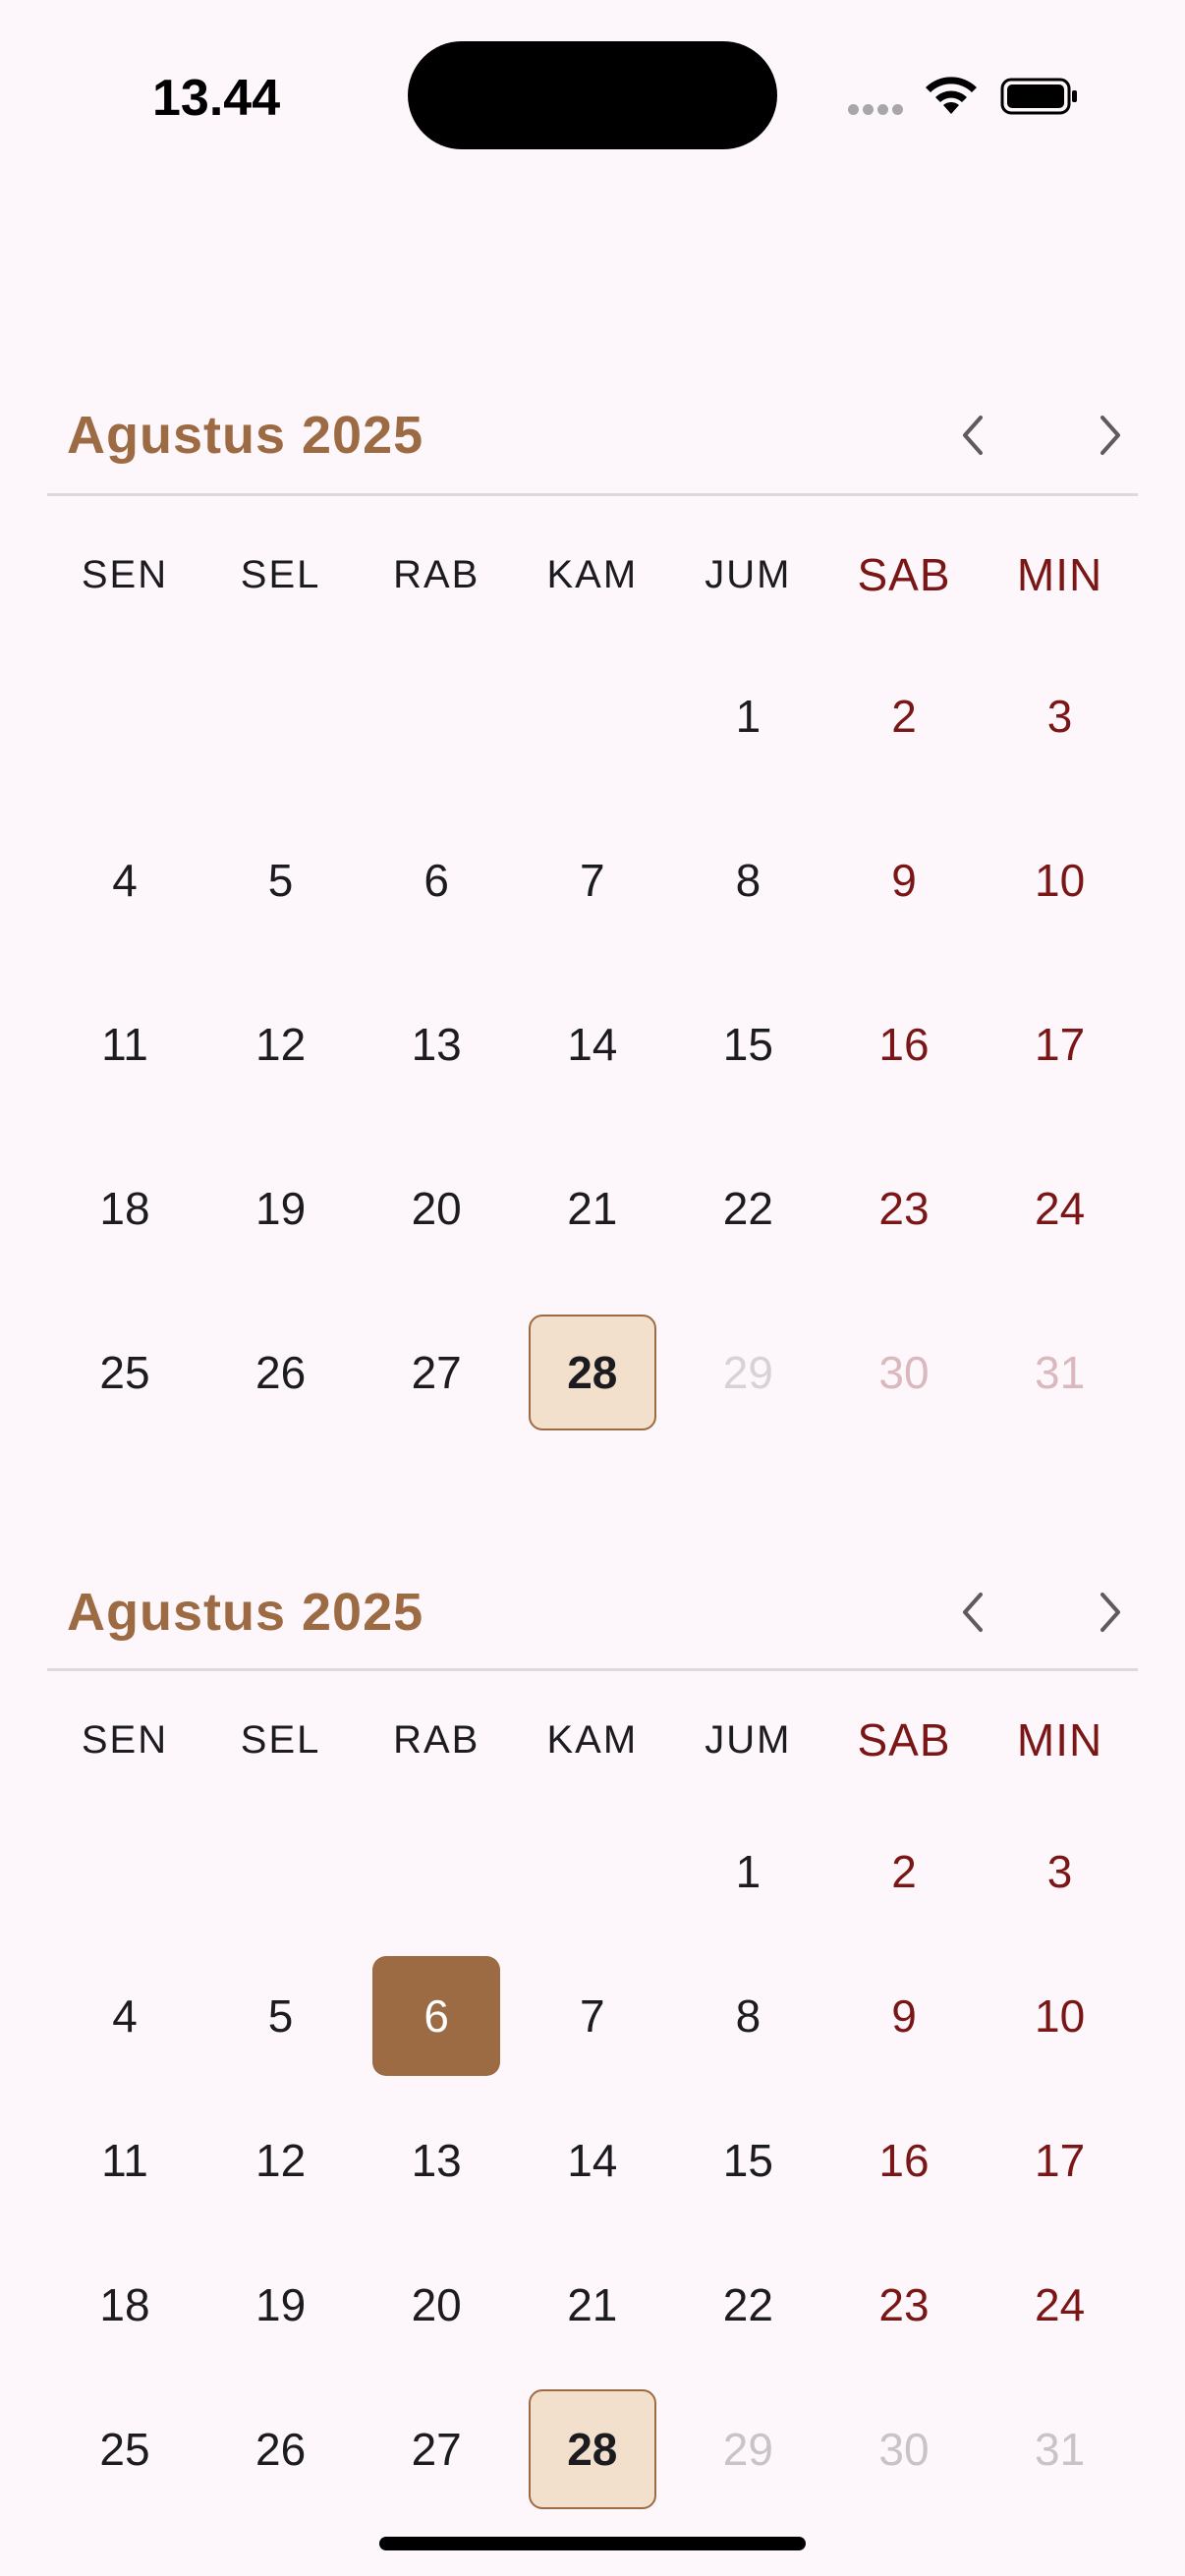 The width and height of the screenshot is (1185, 2576). I want to click on day-number: 11, so click(125, 1044).